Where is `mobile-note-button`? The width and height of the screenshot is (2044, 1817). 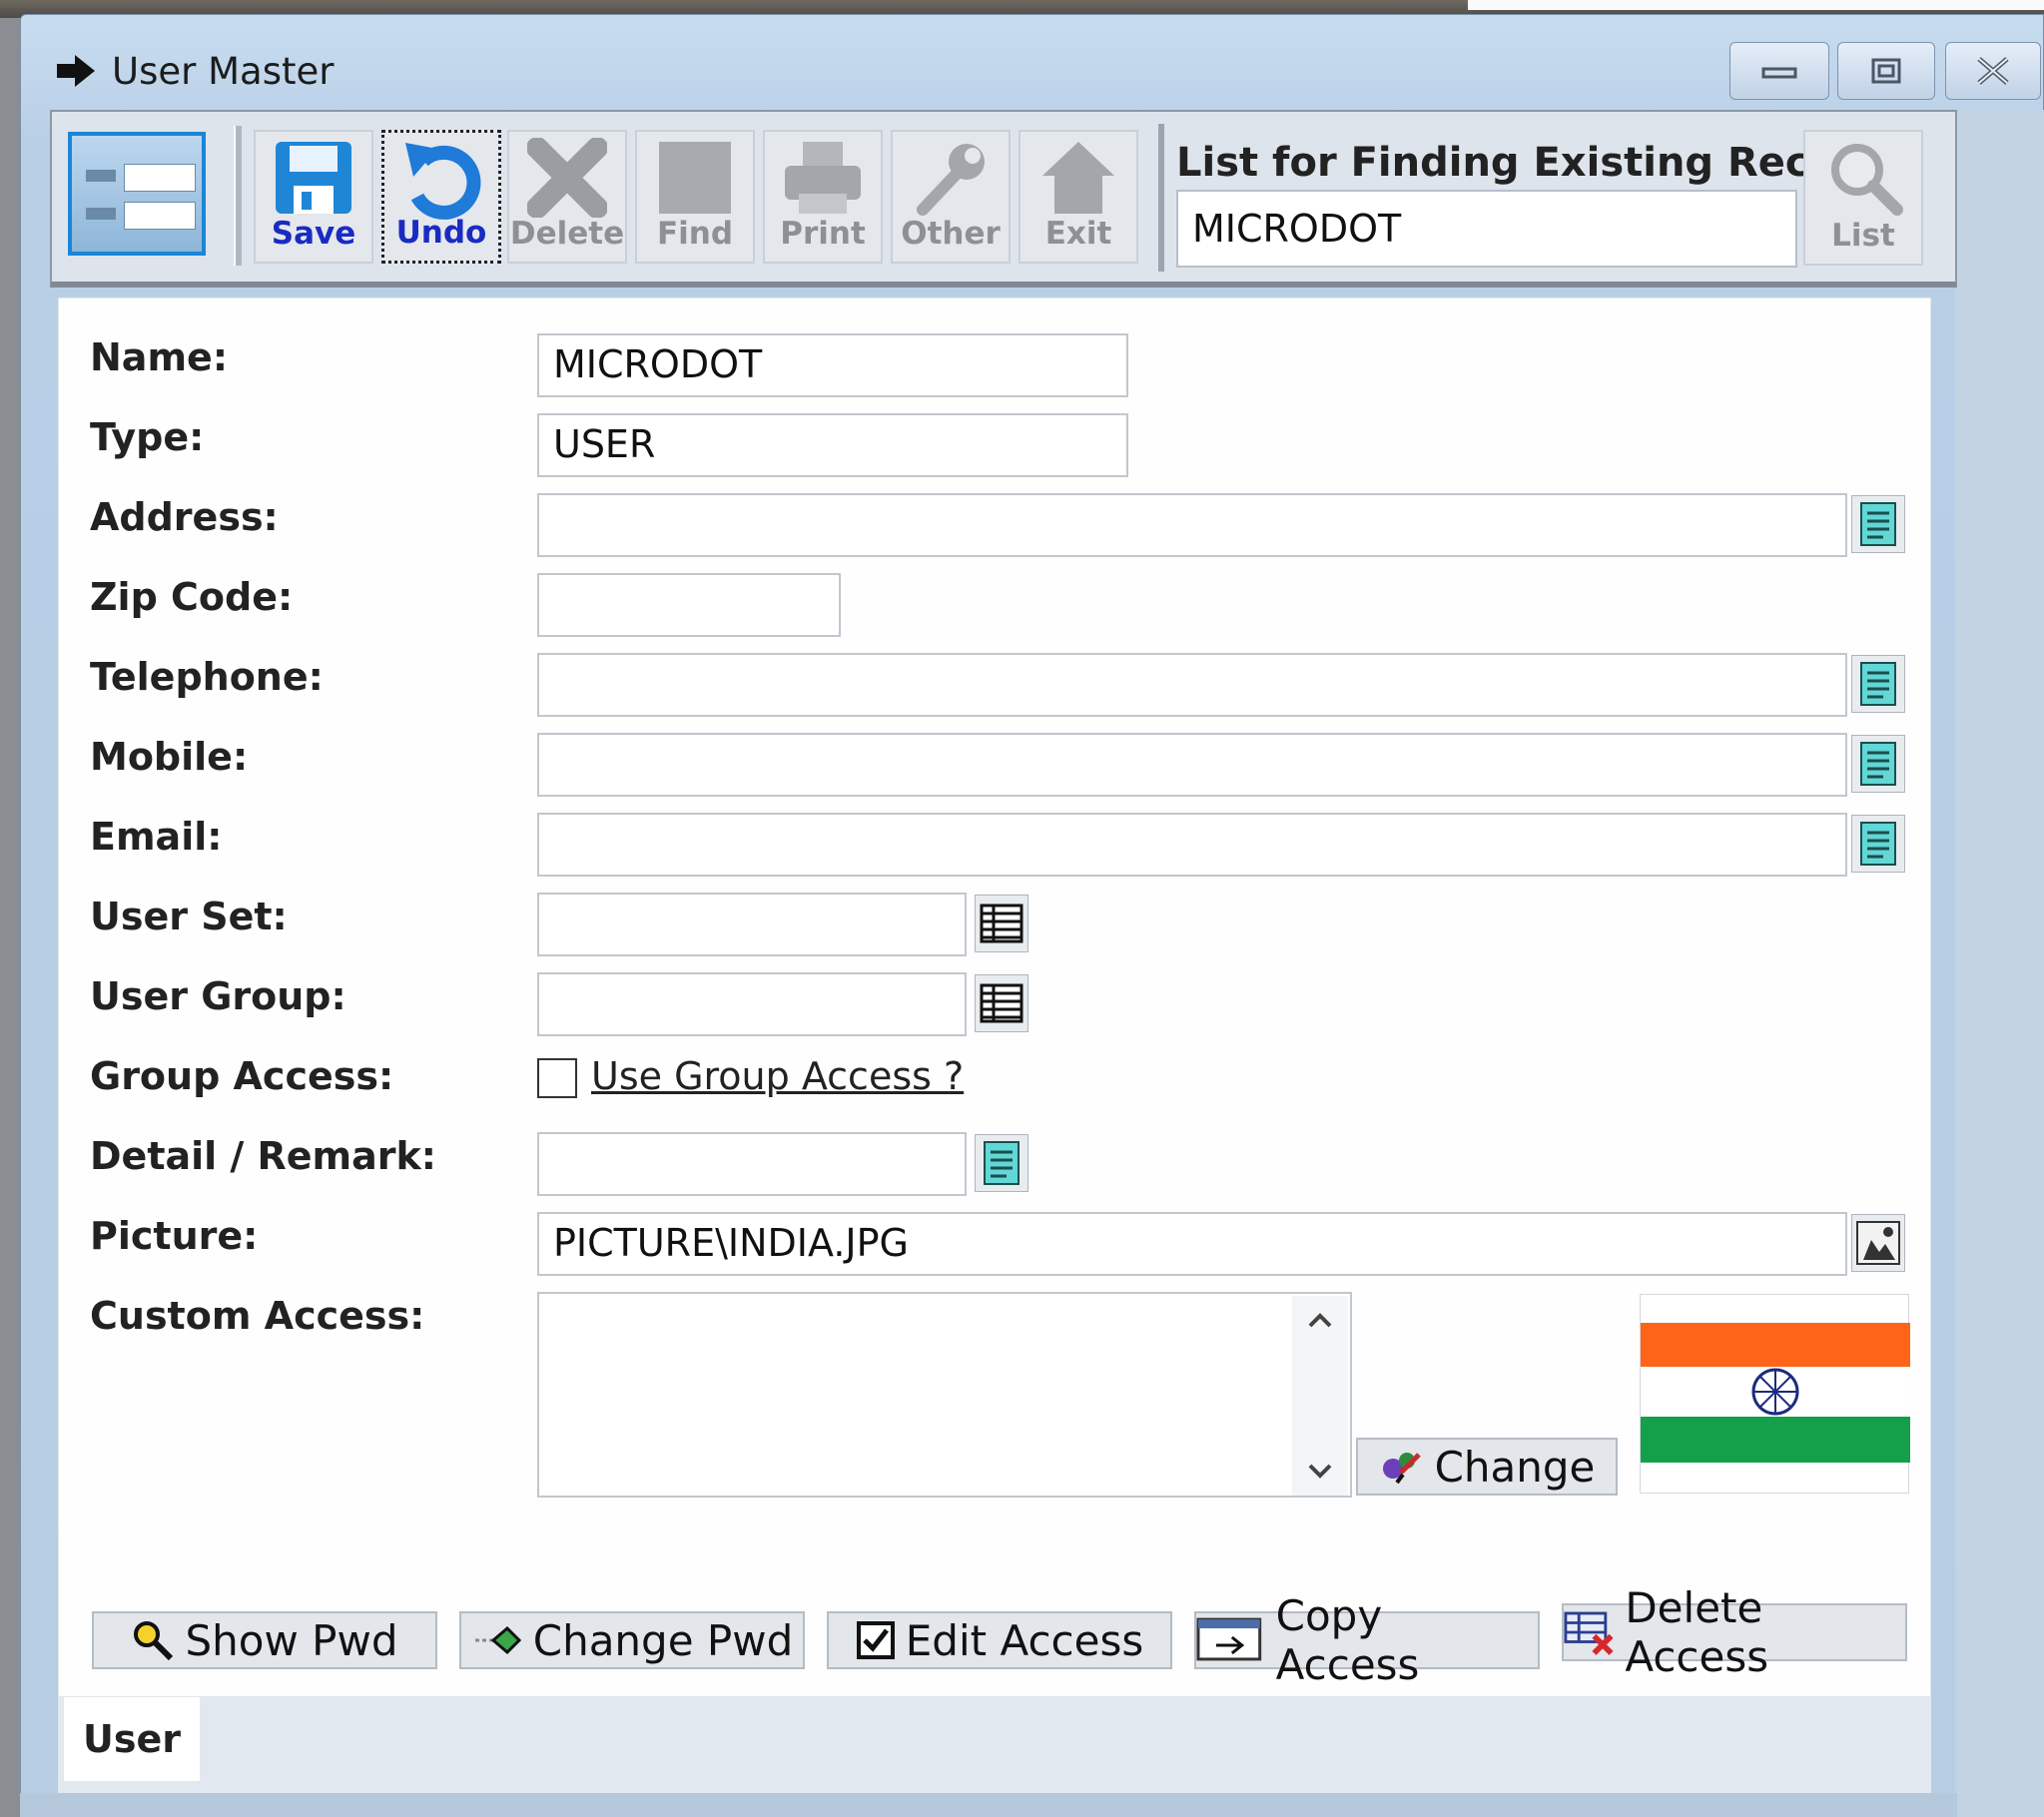
mobile-note-button is located at coordinates (1878, 764).